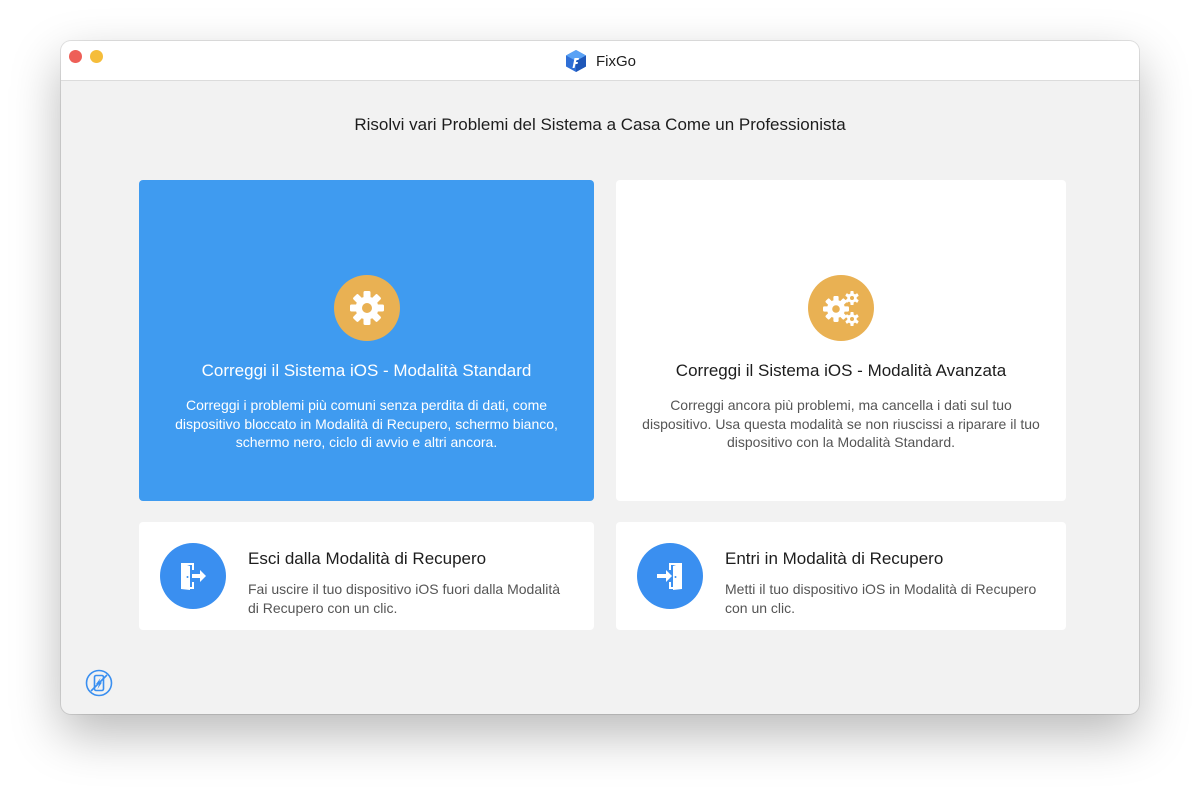 Image resolution: width=1200 pixels, height=795 pixels. Describe the element at coordinates (99, 683) in the screenshot. I see `device-repair-icon` at that location.